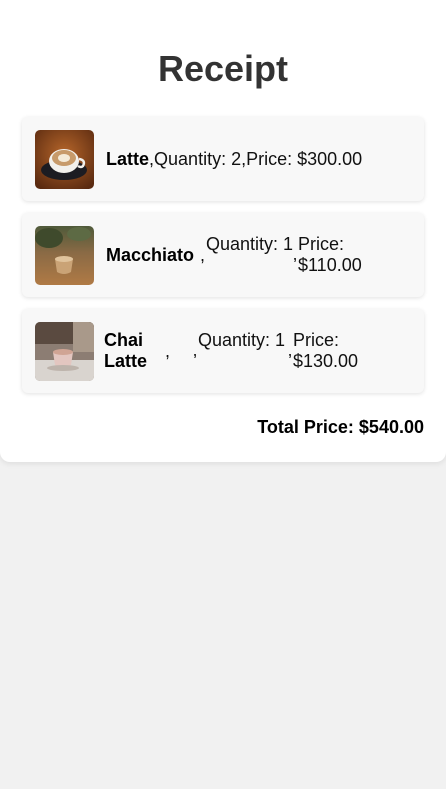 Image resolution: width=446 pixels, height=789 pixels. What do you see at coordinates (304, 159) in the screenshot?
I see `item-price: Price: $300.00` at bounding box center [304, 159].